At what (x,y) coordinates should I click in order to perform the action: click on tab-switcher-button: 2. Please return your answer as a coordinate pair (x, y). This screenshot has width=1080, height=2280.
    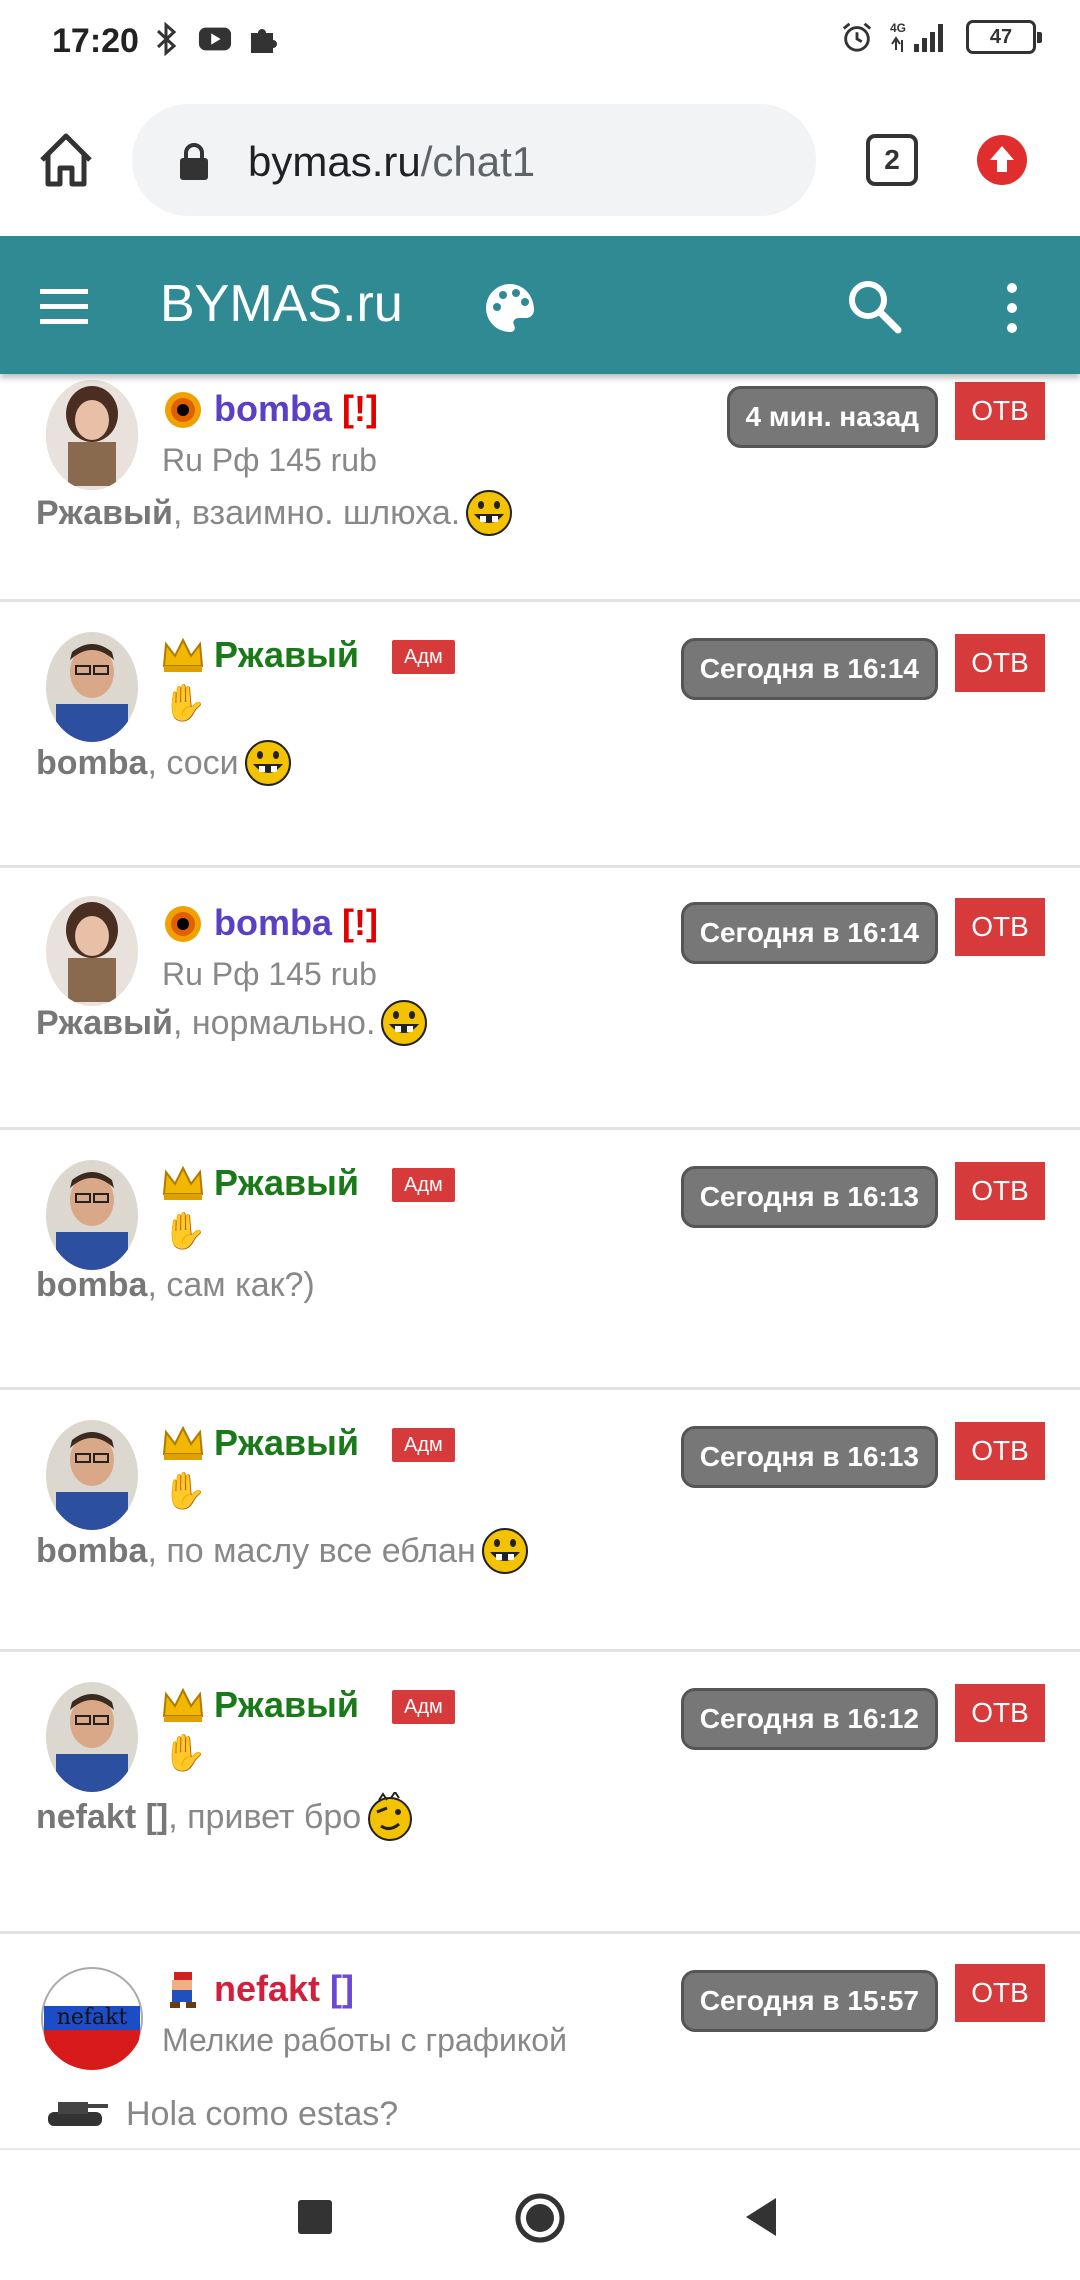
    Looking at the image, I should click on (892, 160).